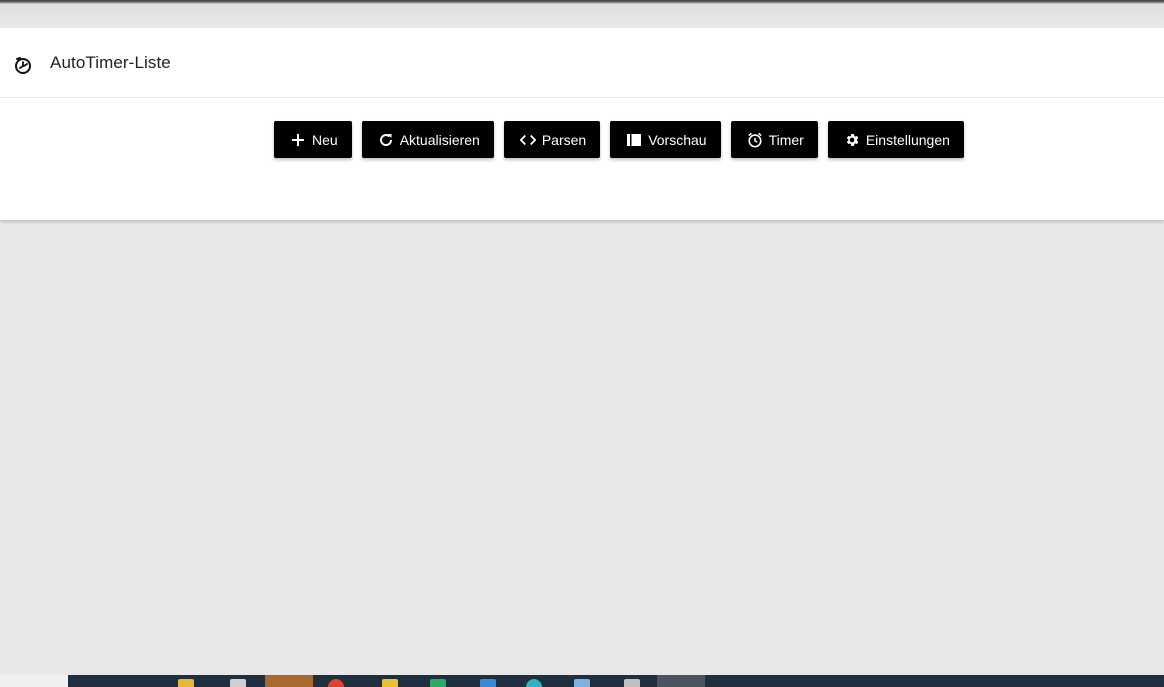 The height and width of the screenshot is (687, 1164). Describe the element at coordinates (907, 139) in the screenshot. I see `settings-button-label: Einstellungen` at that location.